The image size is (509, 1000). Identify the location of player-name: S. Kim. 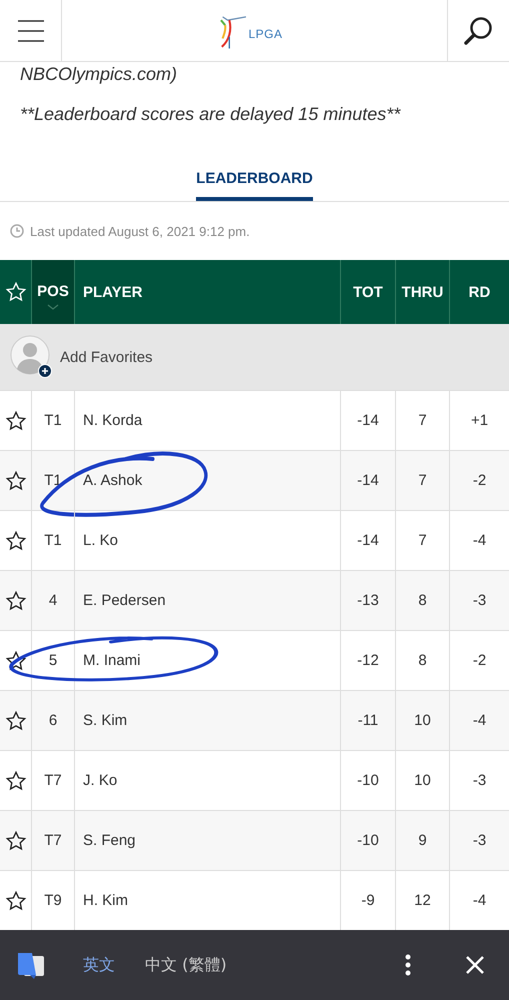
(105, 720).